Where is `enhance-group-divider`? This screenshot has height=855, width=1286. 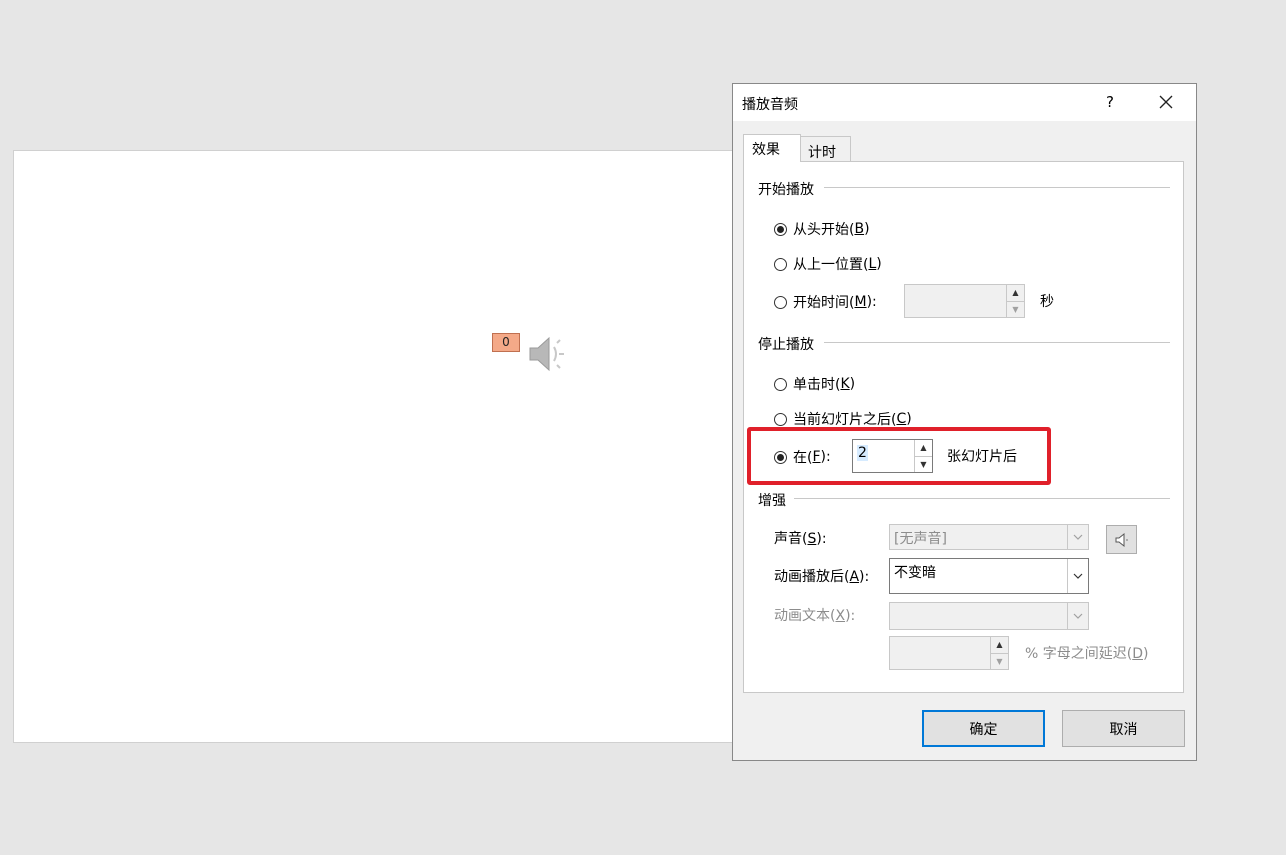 enhance-group-divider is located at coordinates (982, 498).